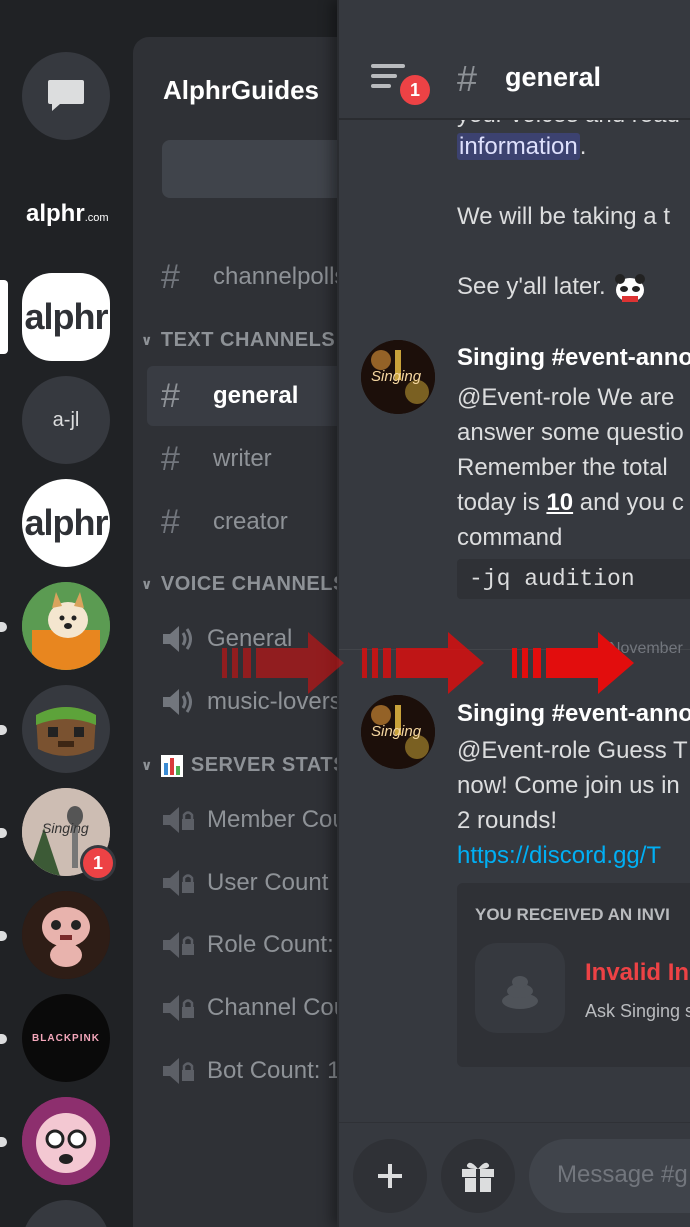 The height and width of the screenshot is (1227, 690). Describe the element at coordinates (510, 537) in the screenshot. I see `message-line: command` at that location.